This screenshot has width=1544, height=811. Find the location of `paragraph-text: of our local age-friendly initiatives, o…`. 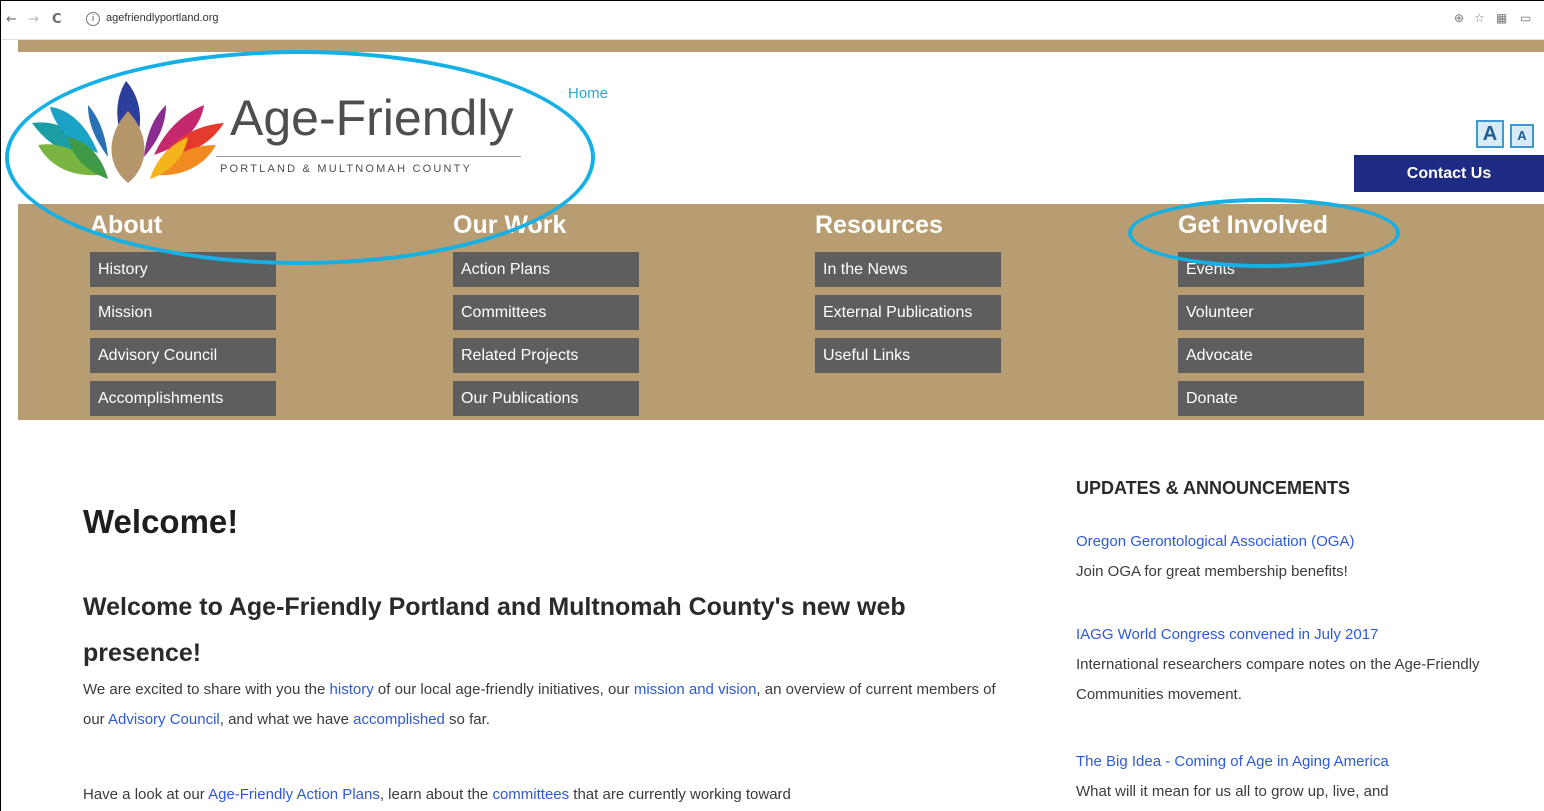

paragraph-text: of our local age-friendly initiatives, o… is located at coordinates (503, 689).